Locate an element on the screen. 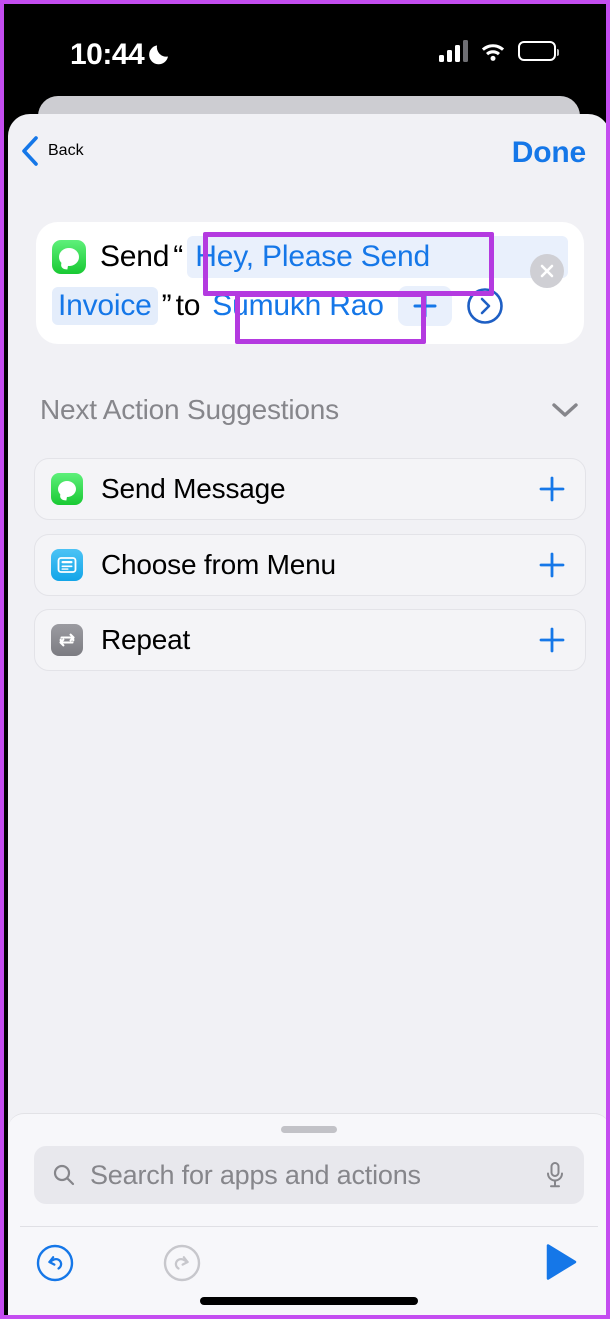 This screenshot has height=1319, width=610. chevron-down-icon is located at coordinates (565, 410).